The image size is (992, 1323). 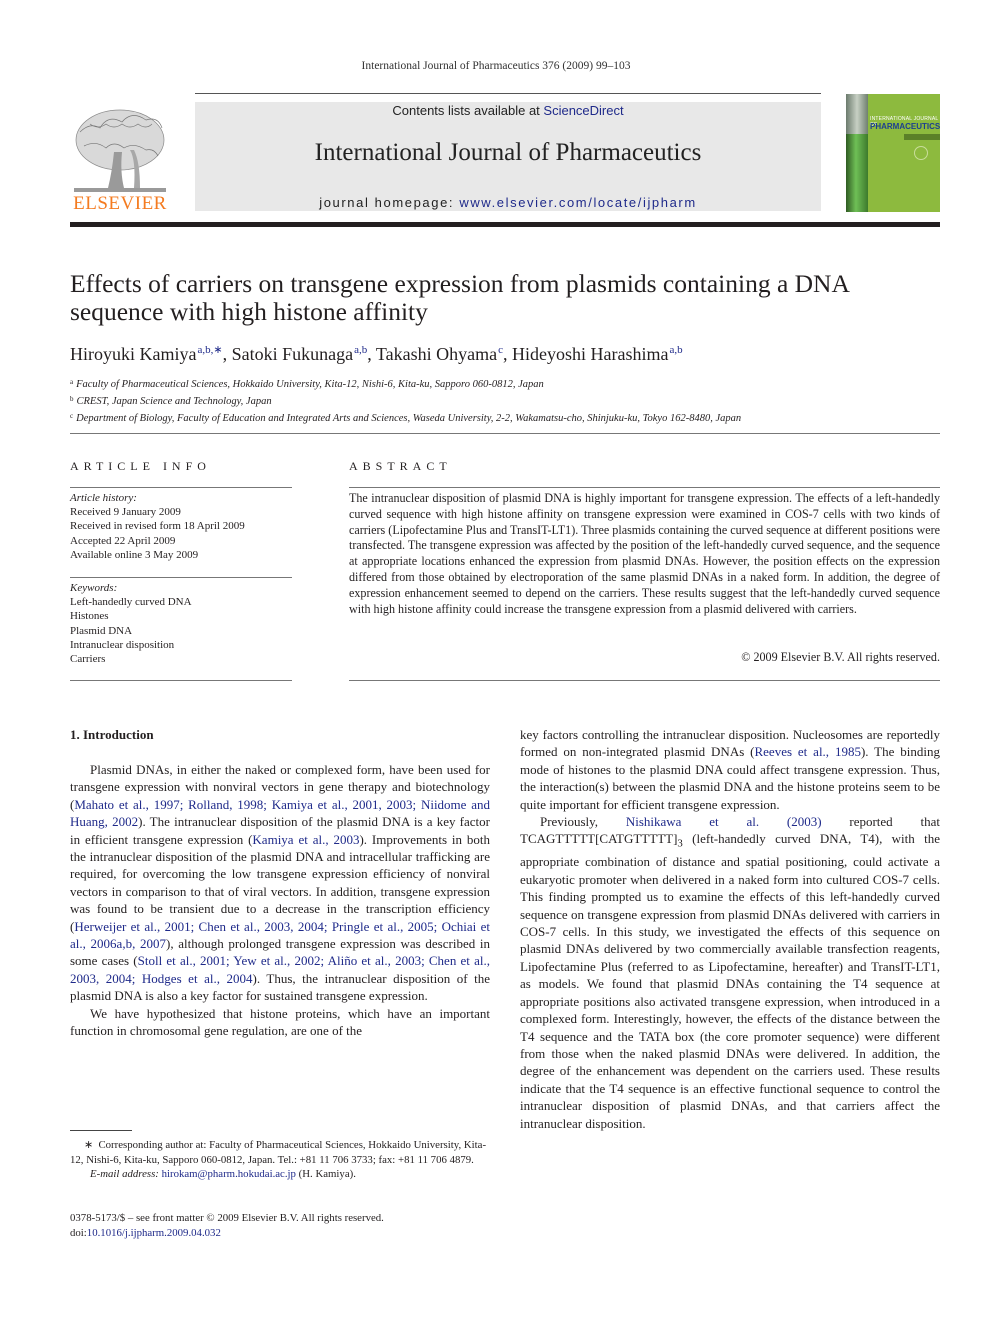 What do you see at coordinates (724, 821) in the screenshot?
I see `citation-link: Nishikawa et al. (2003)` at bounding box center [724, 821].